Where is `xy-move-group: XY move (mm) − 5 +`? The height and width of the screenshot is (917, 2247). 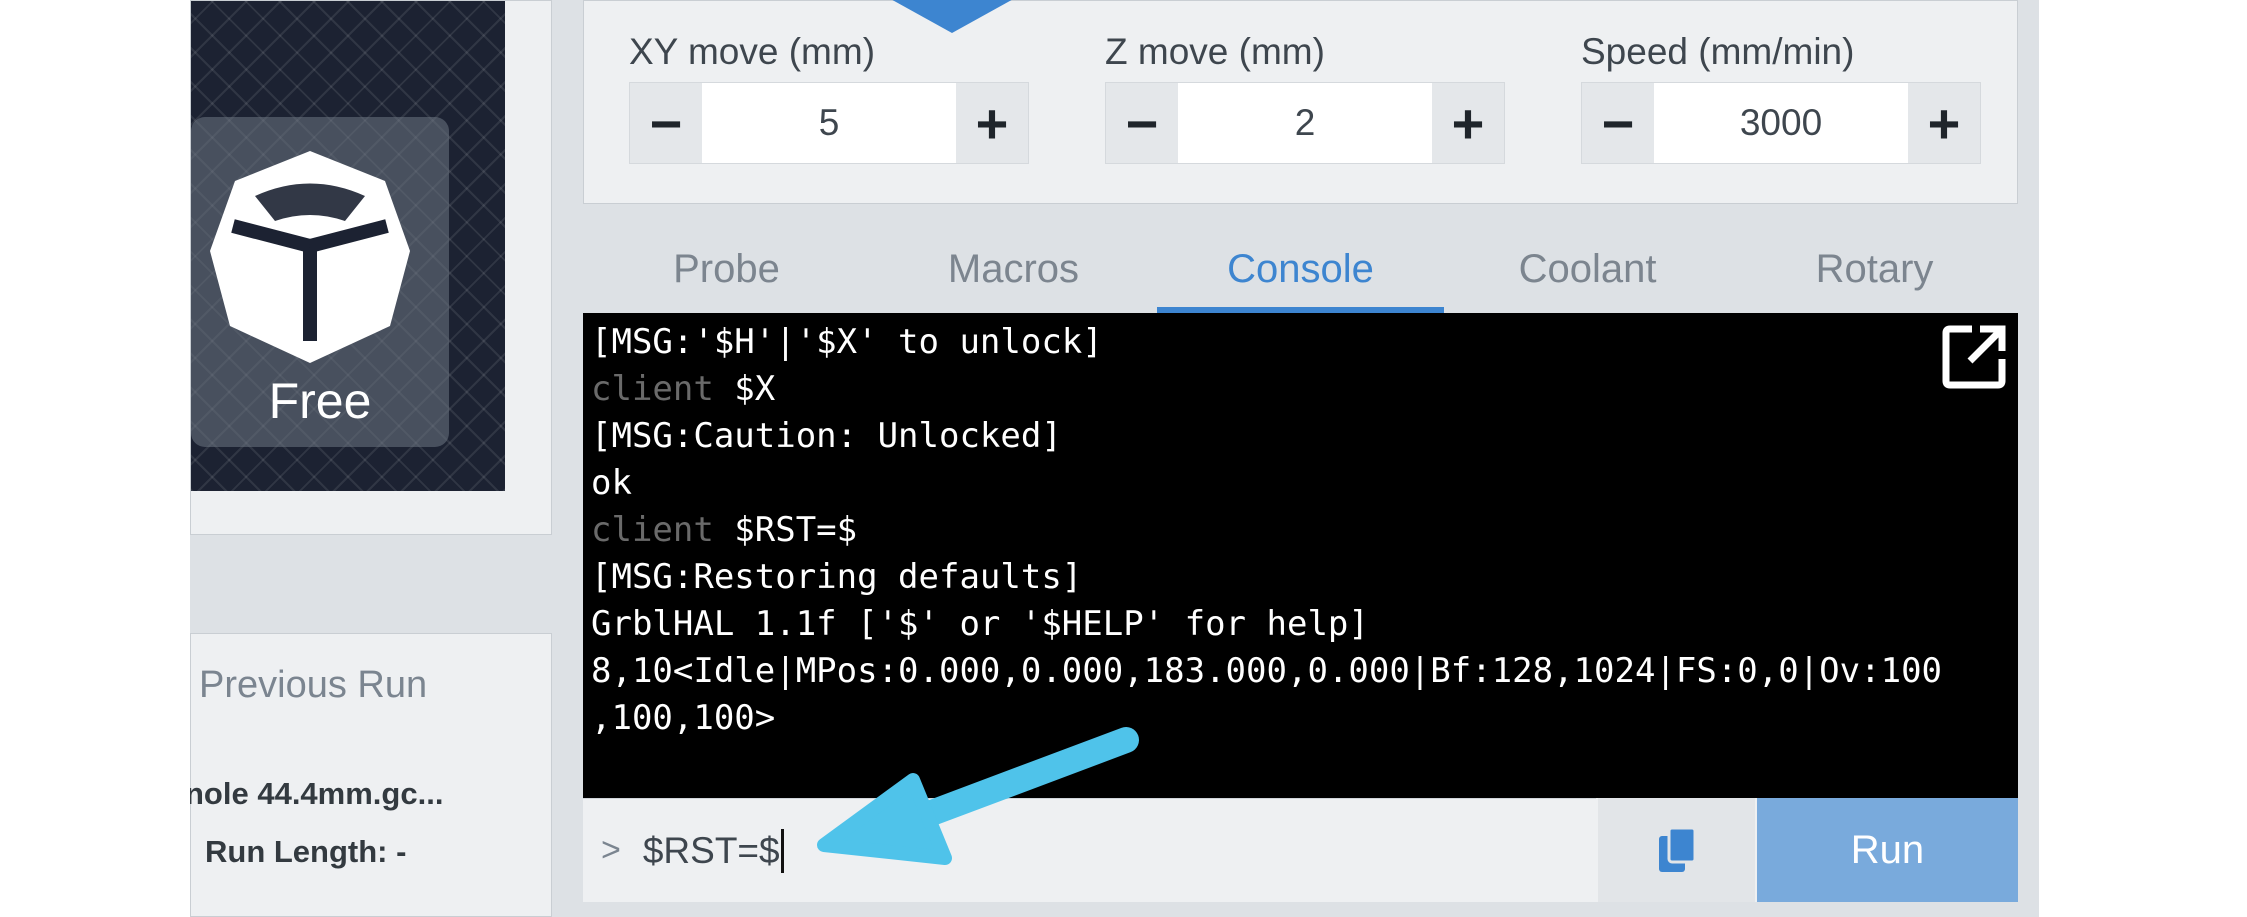 xy-move-group: XY move (mm) − 5 + is located at coordinates (829, 97).